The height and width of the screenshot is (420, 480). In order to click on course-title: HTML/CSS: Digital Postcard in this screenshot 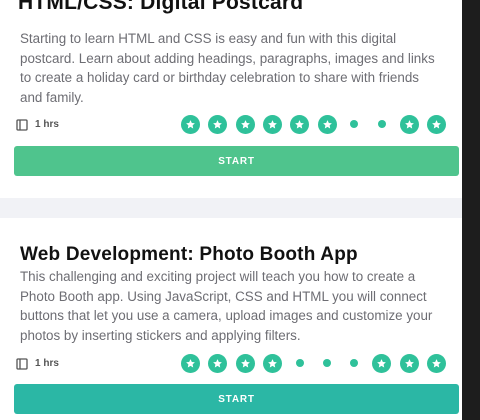, I will do `click(160, 7)`.